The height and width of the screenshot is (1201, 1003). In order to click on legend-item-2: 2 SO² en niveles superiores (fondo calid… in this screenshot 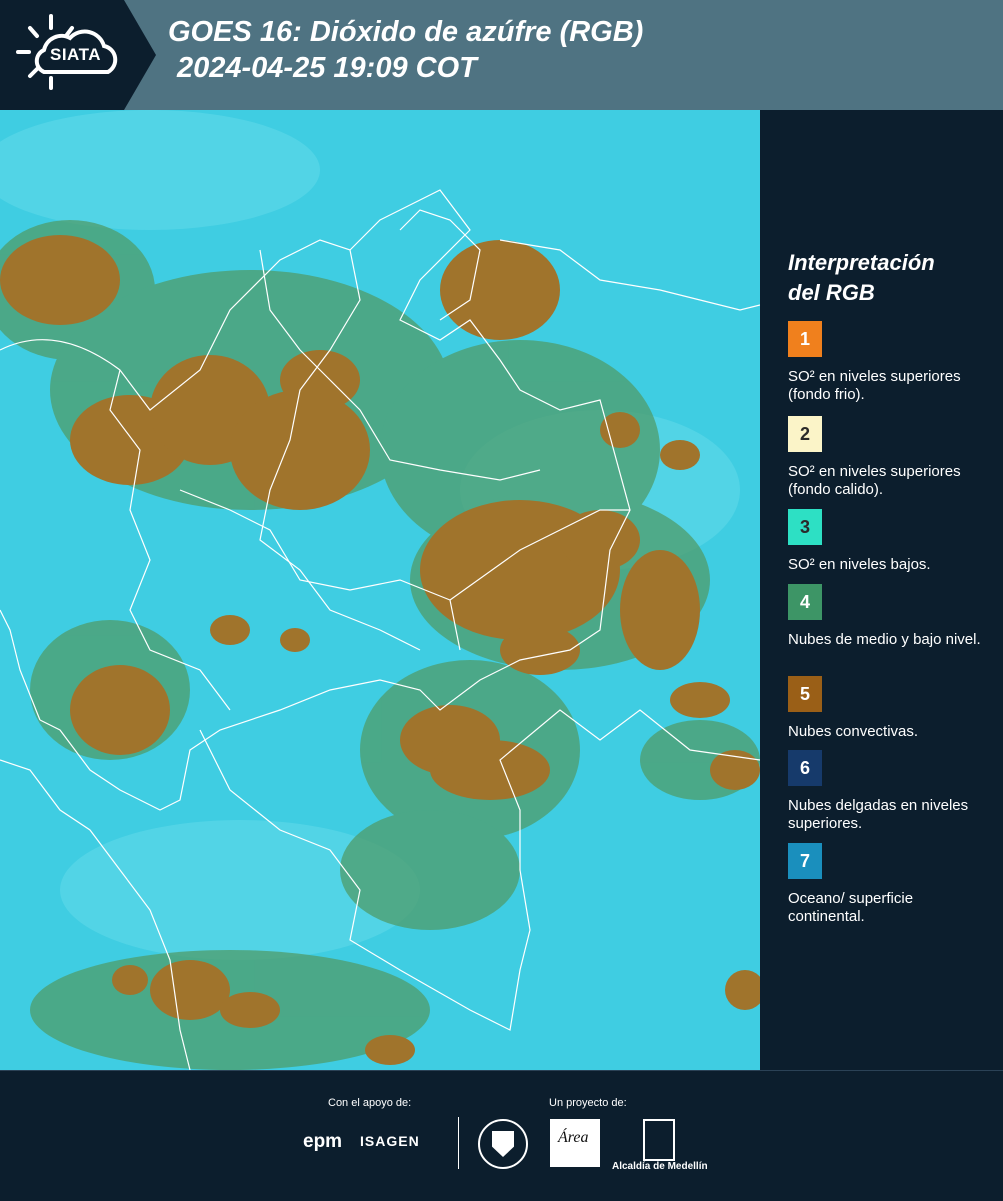, I will do `click(890, 457)`.